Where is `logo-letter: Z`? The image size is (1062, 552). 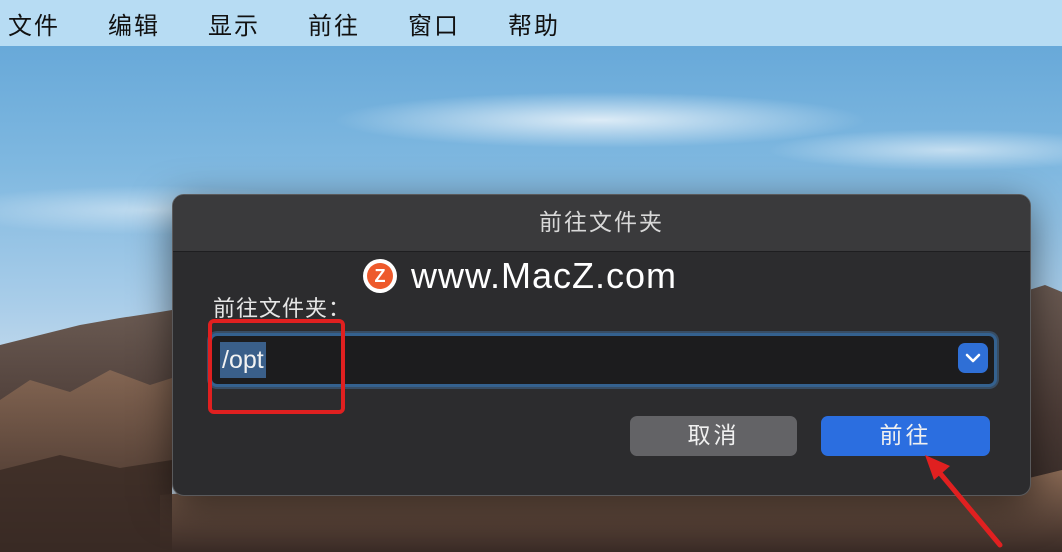
logo-letter: Z is located at coordinates (380, 276).